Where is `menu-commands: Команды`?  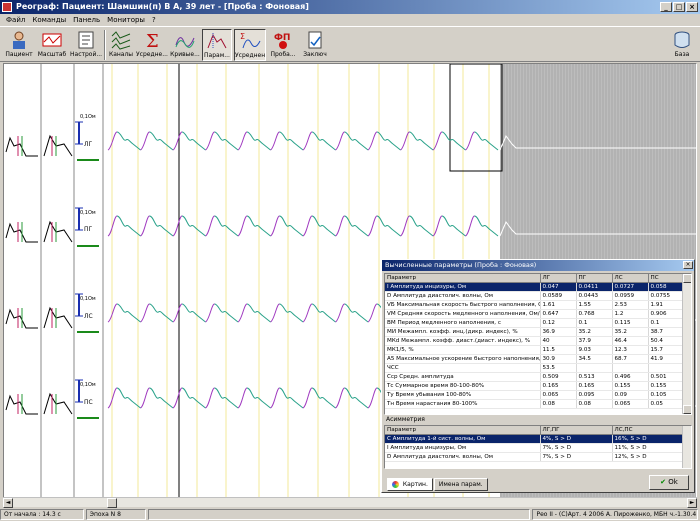 menu-commands: Команды is located at coordinates (49, 20).